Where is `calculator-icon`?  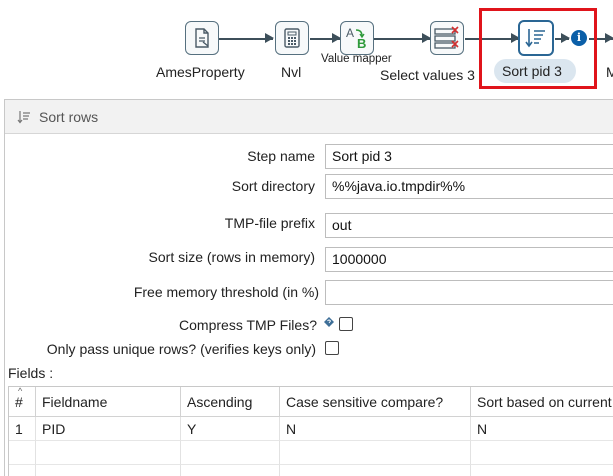
calculator-icon is located at coordinates (292, 38).